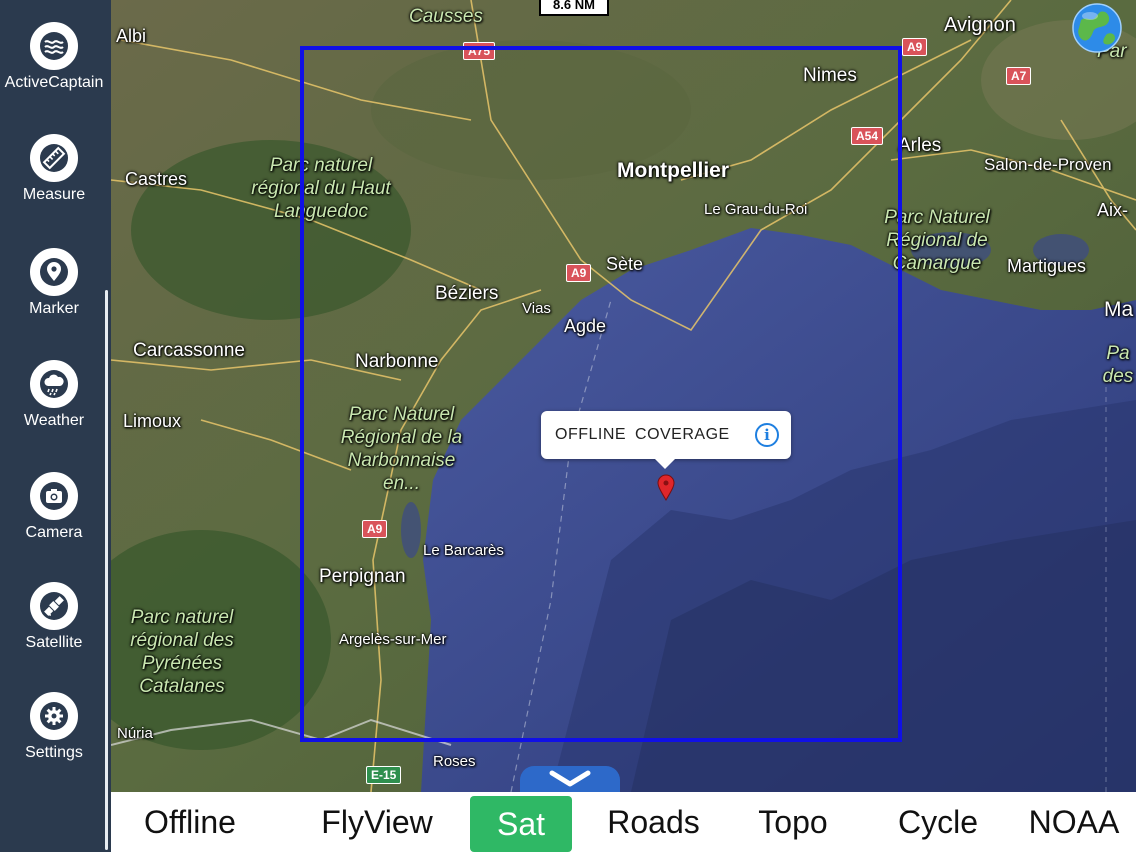 Image resolution: width=1136 pixels, height=852 pixels. Describe the element at coordinates (54, 82) in the screenshot. I see `sidebar-item-label: ActiveCaptain` at that location.